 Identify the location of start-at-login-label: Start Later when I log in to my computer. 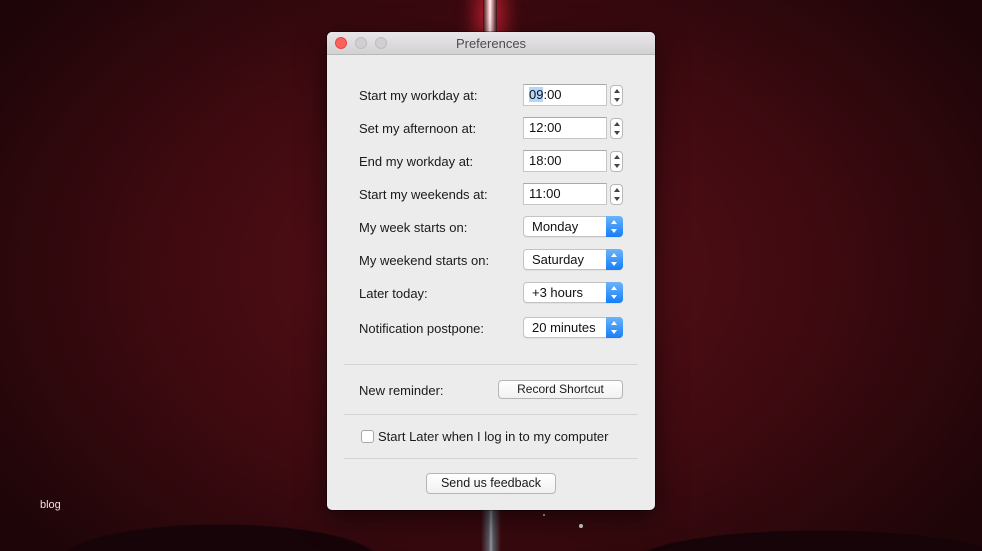
(493, 436).